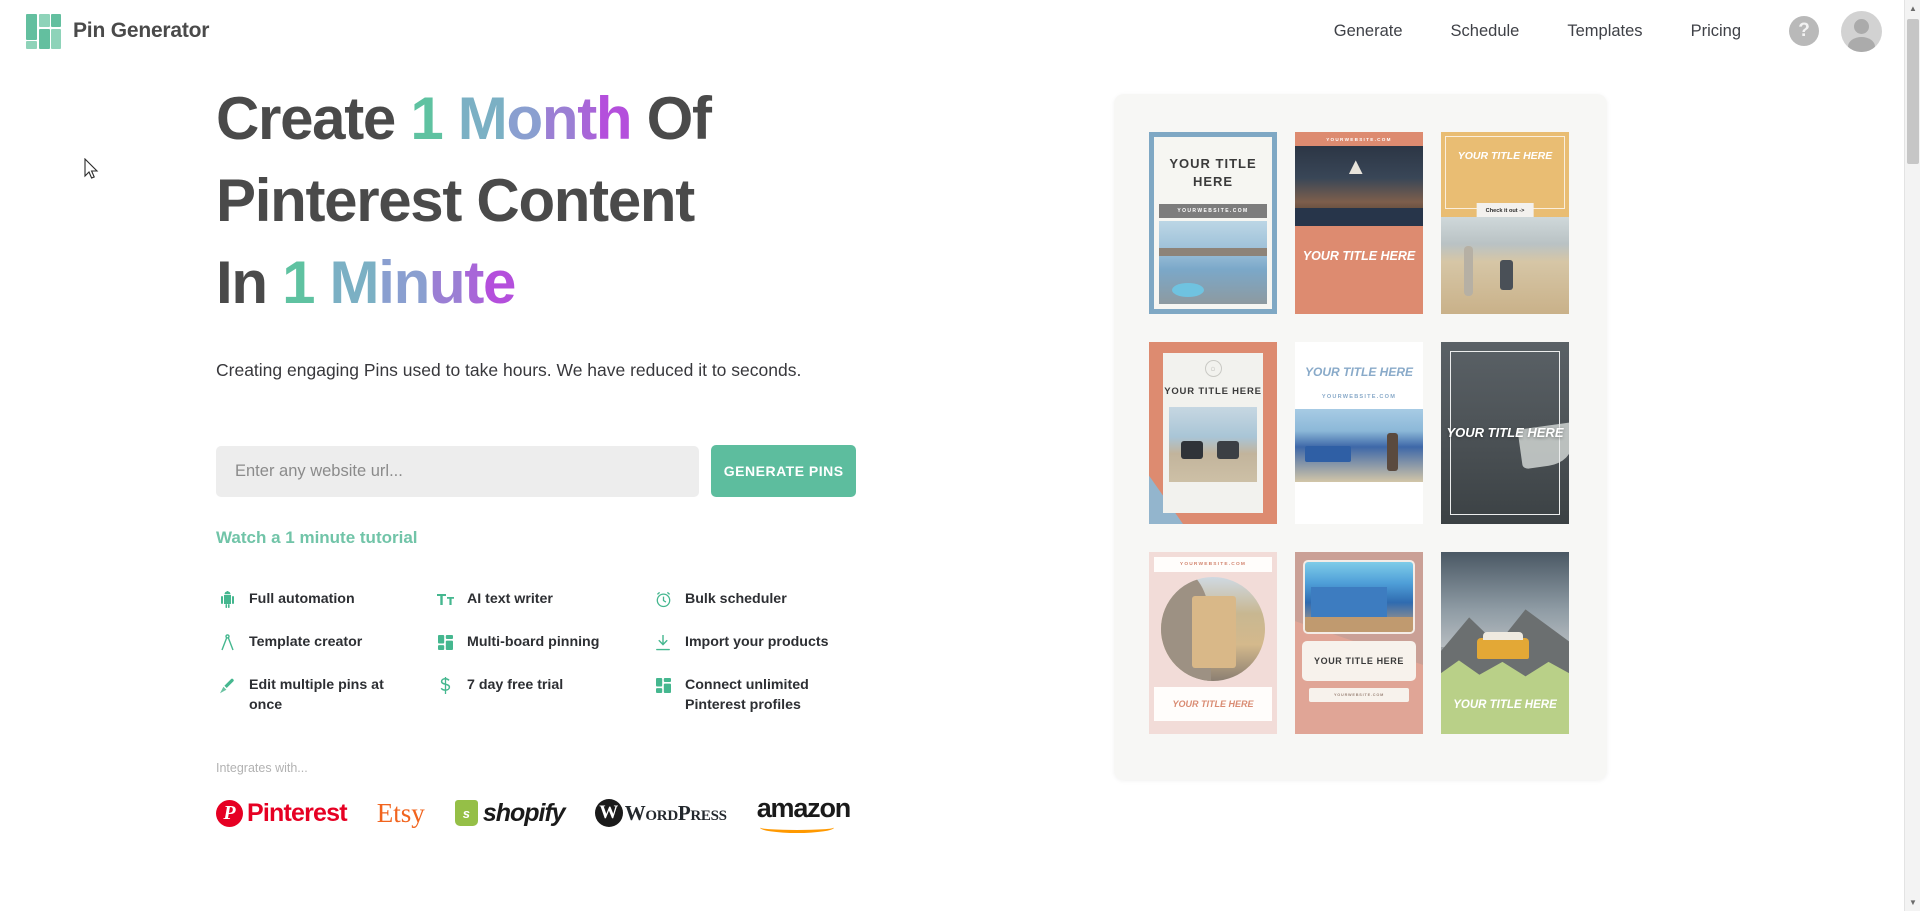 Image resolution: width=1920 pixels, height=911 pixels. What do you see at coordinates (1861, 31) in the screenshot?
I see `user-avatar-icon` at bounding box center [1861, 31].